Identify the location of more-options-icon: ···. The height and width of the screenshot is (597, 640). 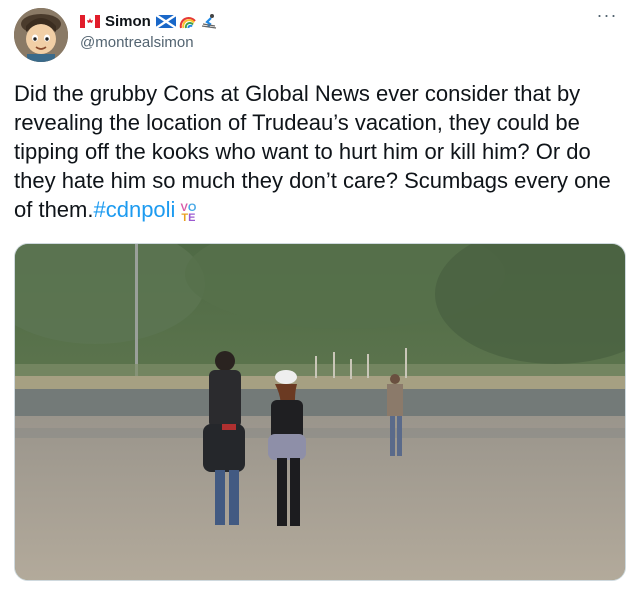
(607, 17).